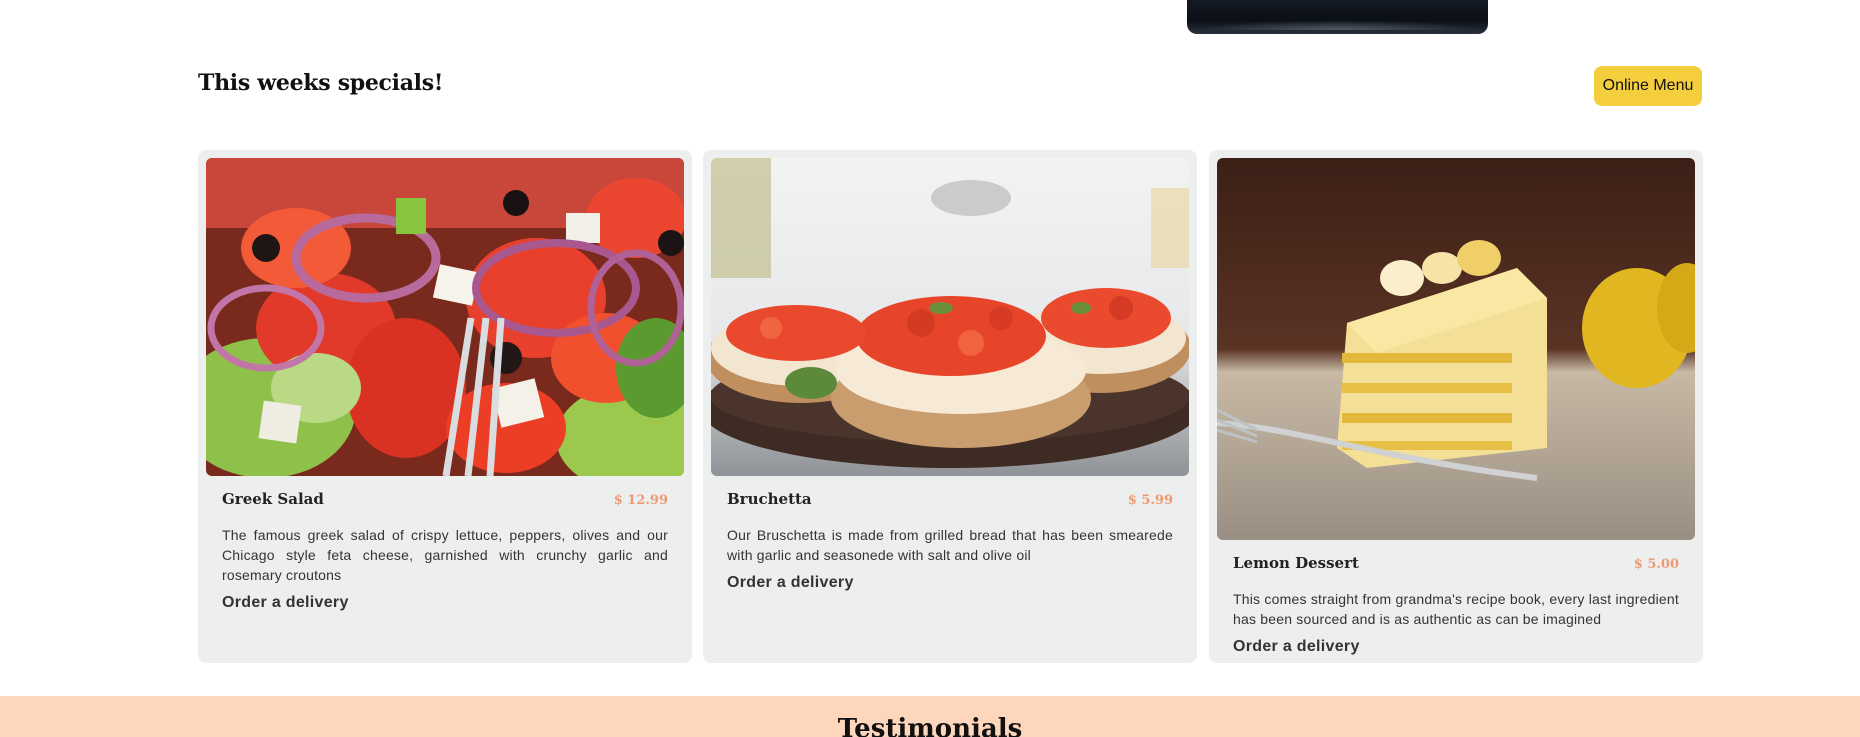 Image resolution: width=1860 pixels, height=737 pixels. Describe the element at coordinates (321, 83) in the screenshot. I see `specials-heading: This weeks specials!` at that location.